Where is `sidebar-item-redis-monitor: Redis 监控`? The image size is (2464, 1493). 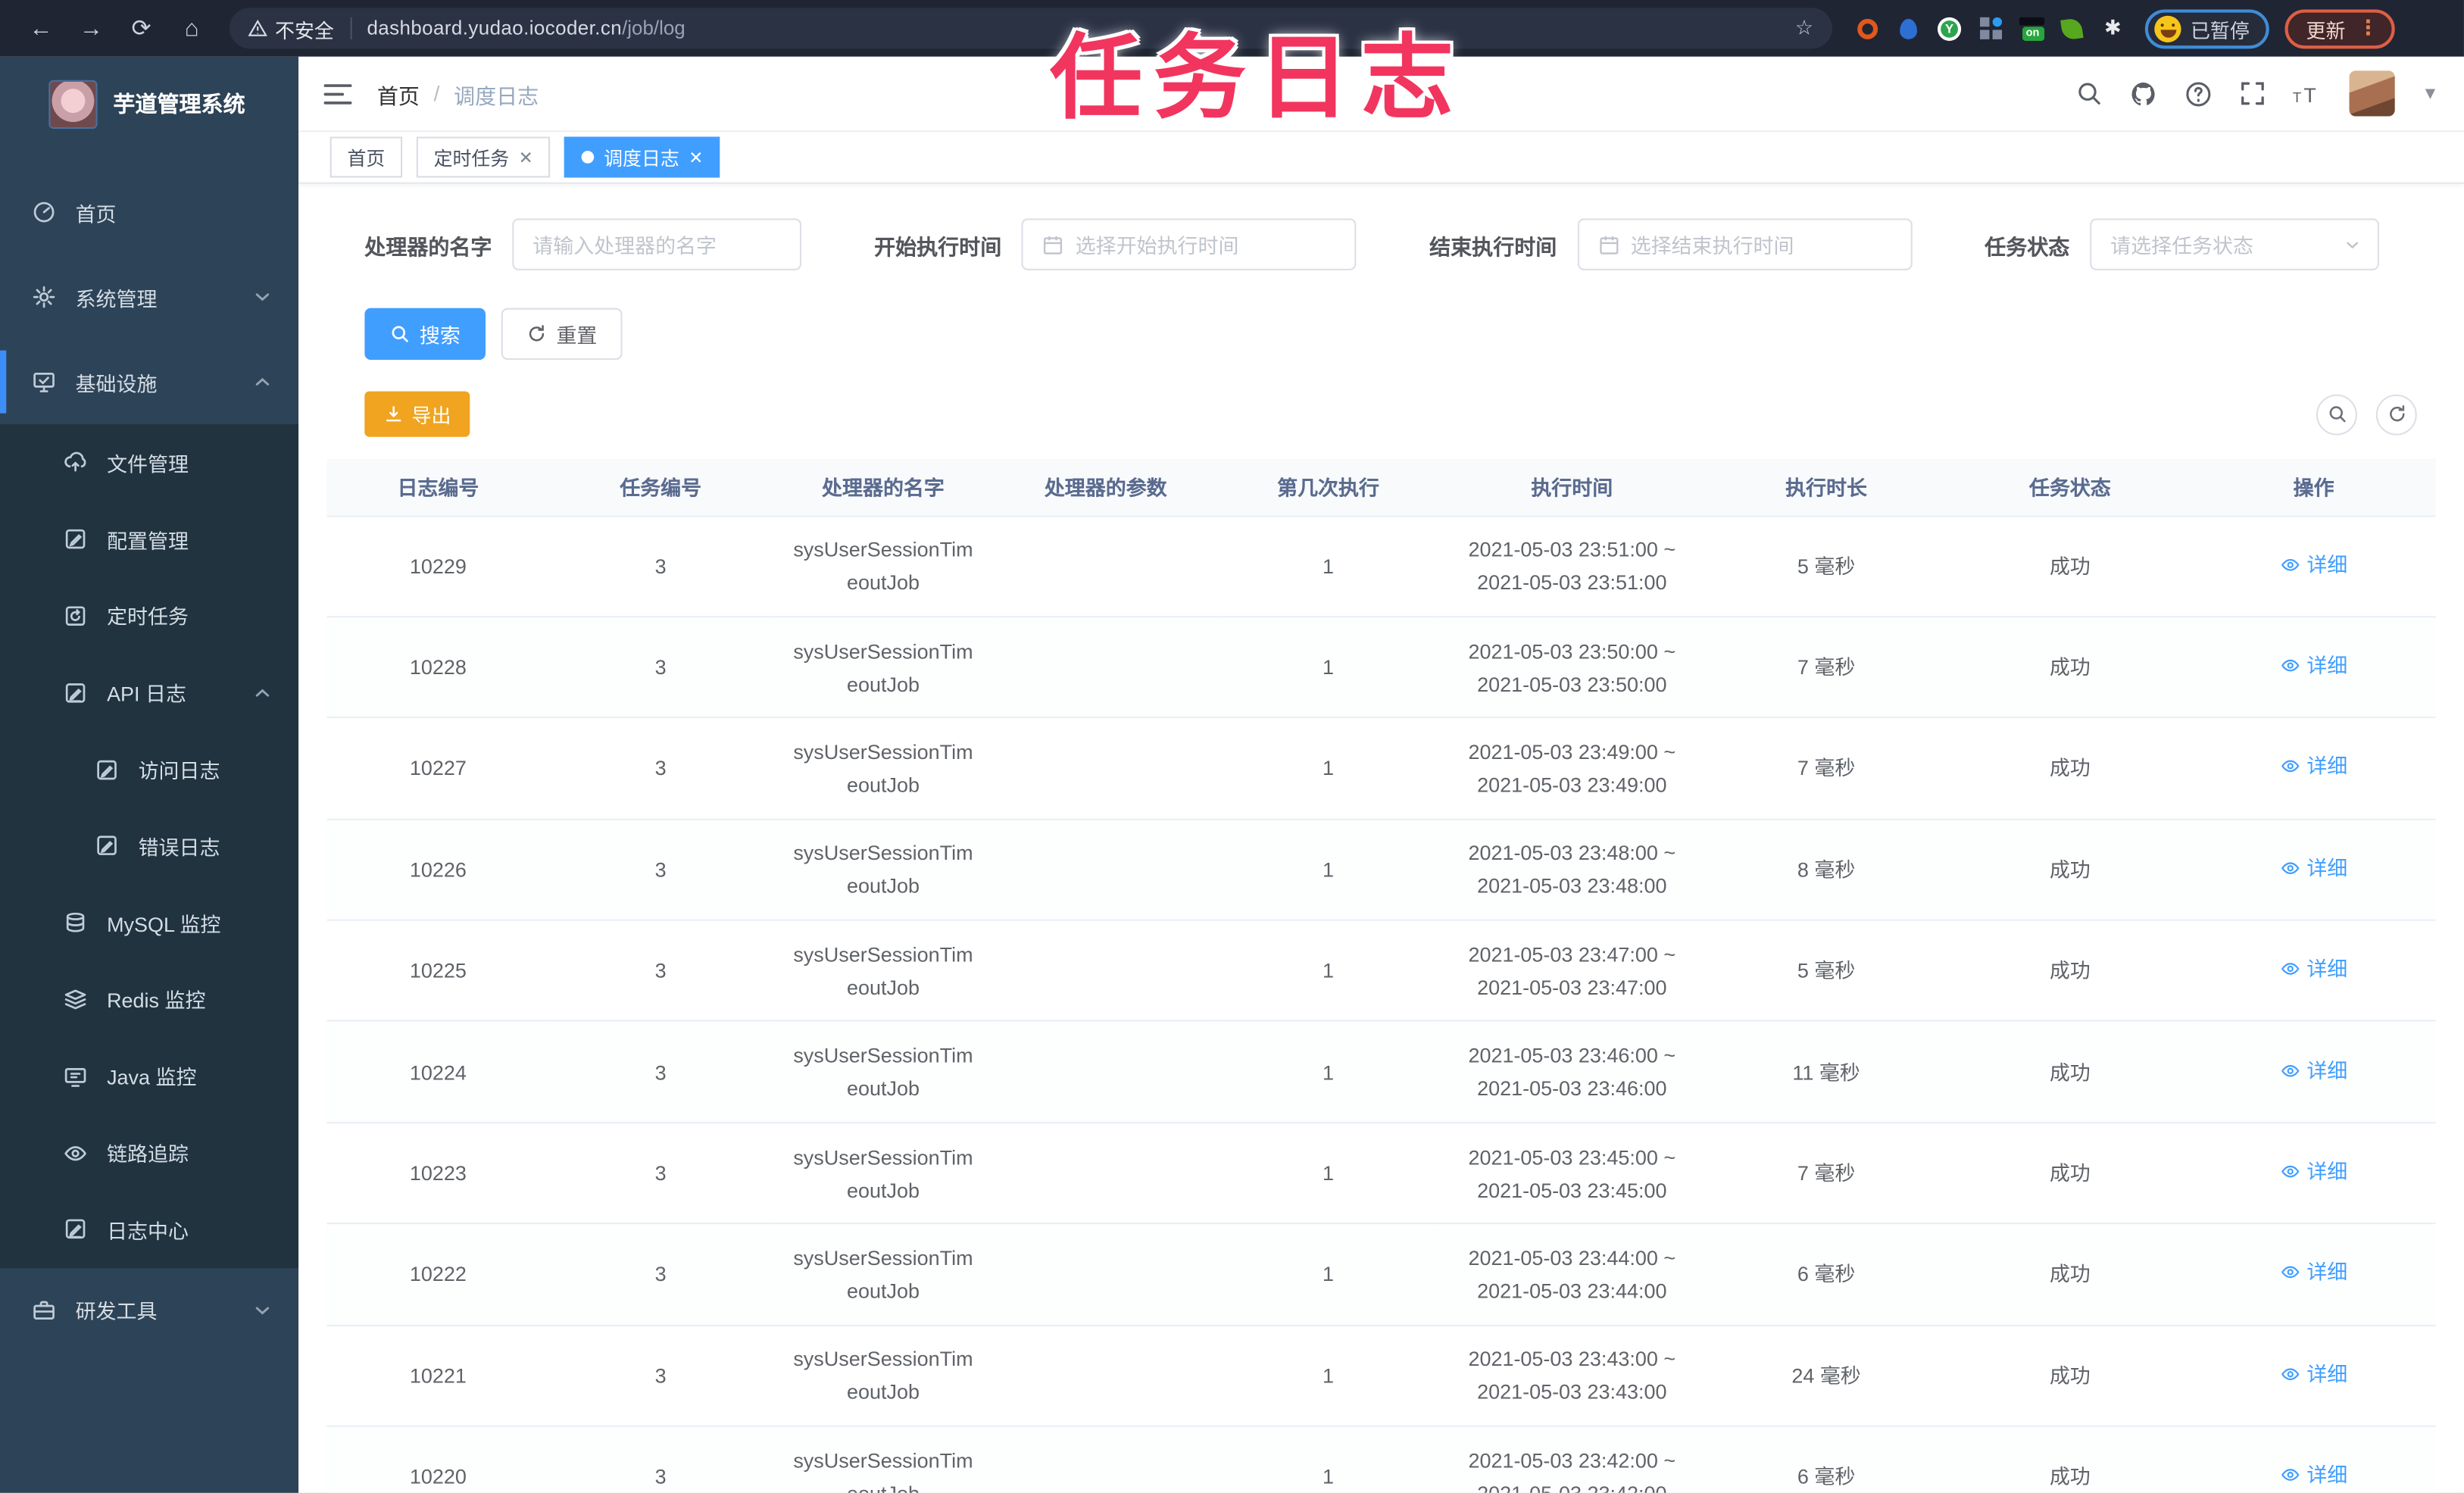 sidebar-item-redis-monitor: Redis 监控 is located at coordinates (149, 1000).